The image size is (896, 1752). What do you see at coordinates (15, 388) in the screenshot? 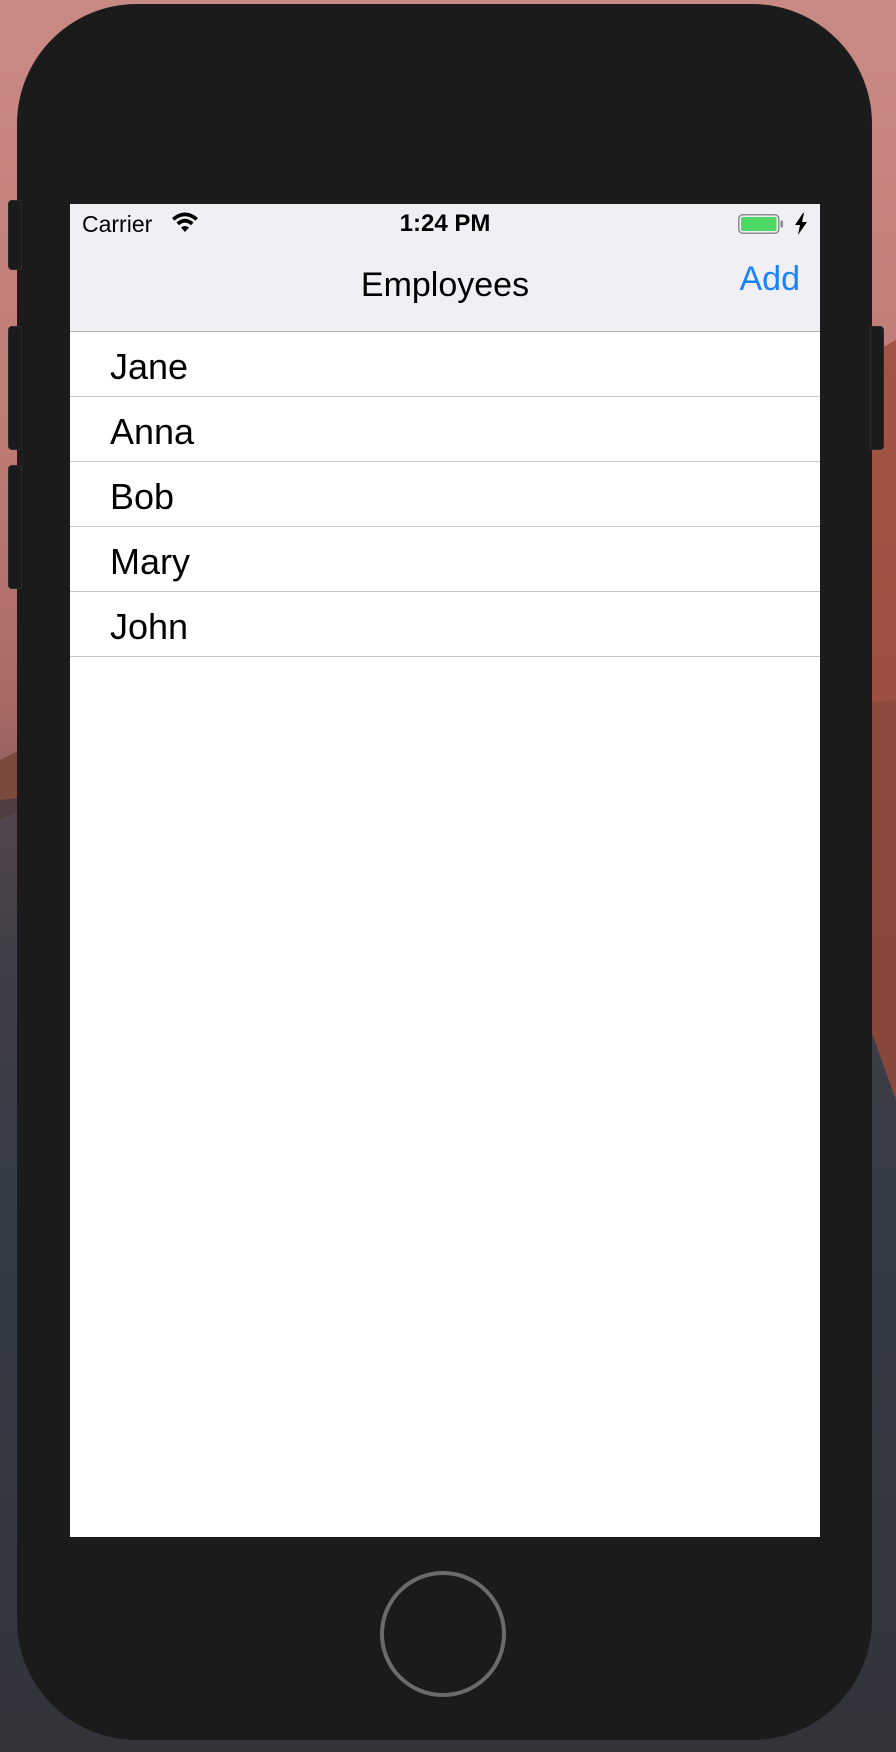
I see `volume-up-button` at bounding box center [15, 388].